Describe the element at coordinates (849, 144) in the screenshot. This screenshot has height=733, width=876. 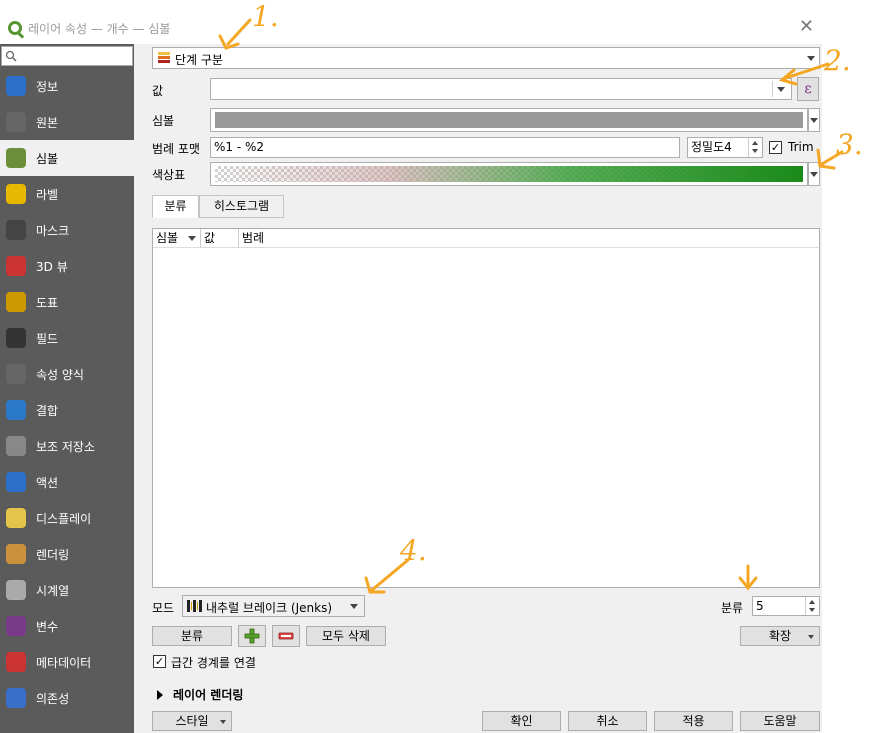
I see `annotation-3: 3.` at that location.